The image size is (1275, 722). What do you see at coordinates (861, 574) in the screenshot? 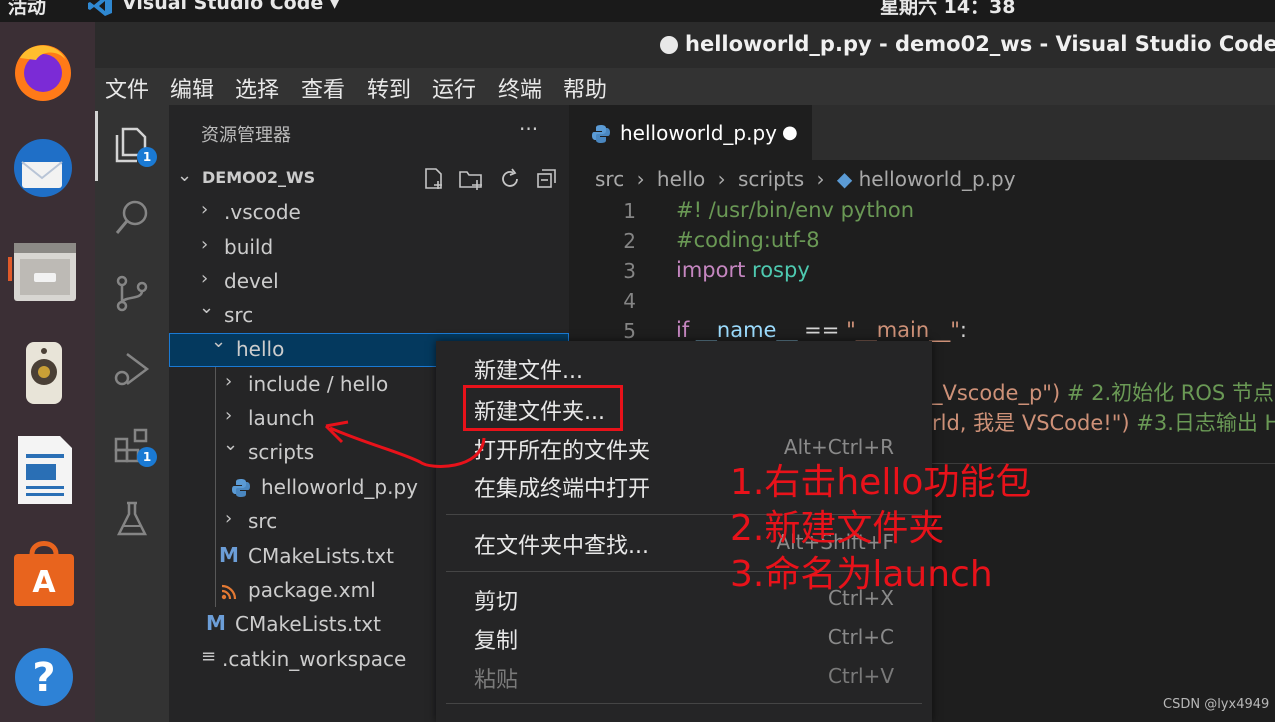
I see `annotation-step-3: 3.命名为launch` at bounding box center [861, 574].